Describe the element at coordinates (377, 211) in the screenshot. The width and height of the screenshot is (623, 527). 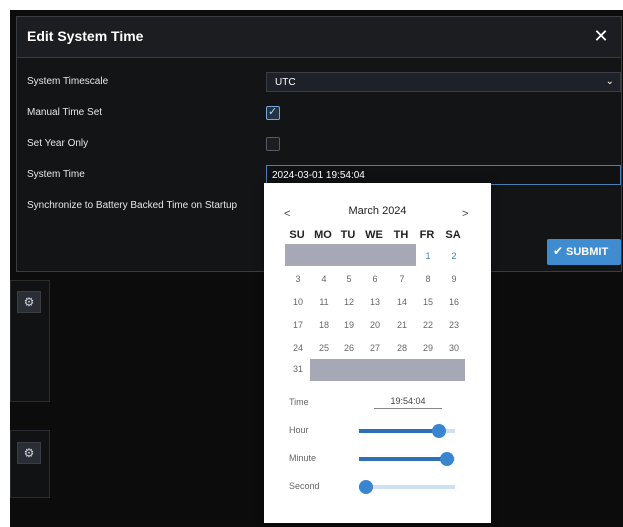
I see `month-label: March 2024` at that location.